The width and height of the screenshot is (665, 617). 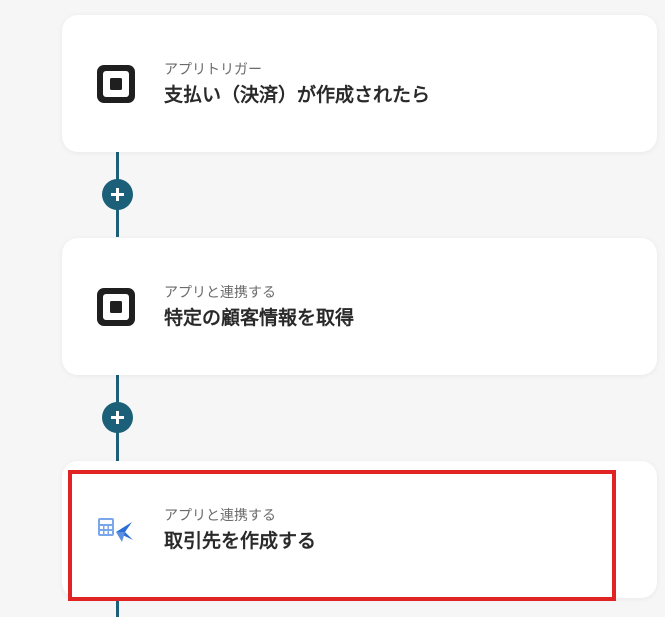 I want to click on step-title: 支払い（決済）が作成されたら, so click(x=297, y=95).